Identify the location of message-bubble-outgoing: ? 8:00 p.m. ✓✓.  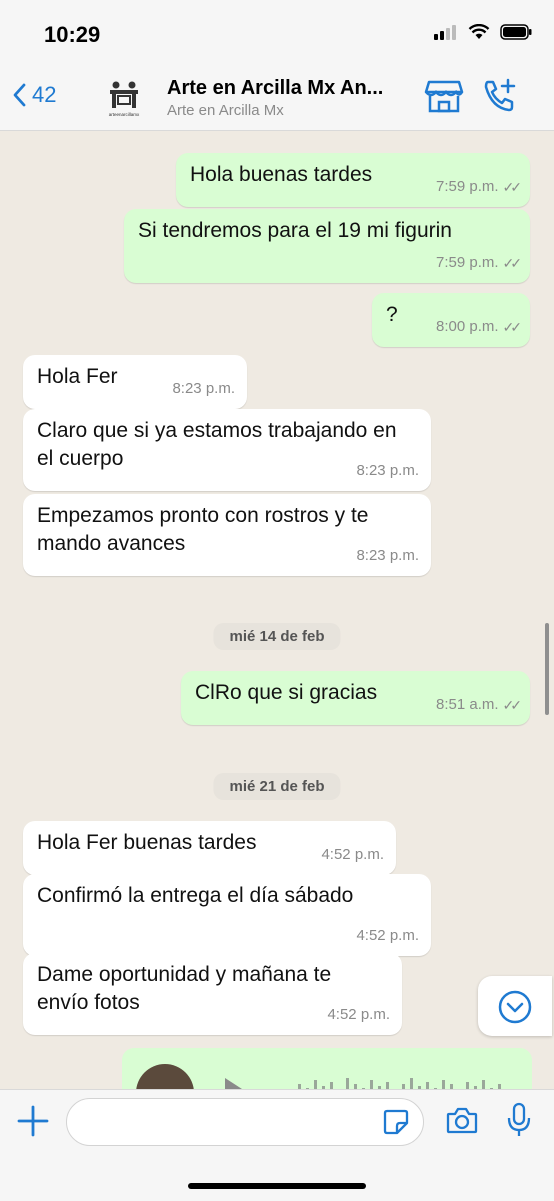
(451, 320).